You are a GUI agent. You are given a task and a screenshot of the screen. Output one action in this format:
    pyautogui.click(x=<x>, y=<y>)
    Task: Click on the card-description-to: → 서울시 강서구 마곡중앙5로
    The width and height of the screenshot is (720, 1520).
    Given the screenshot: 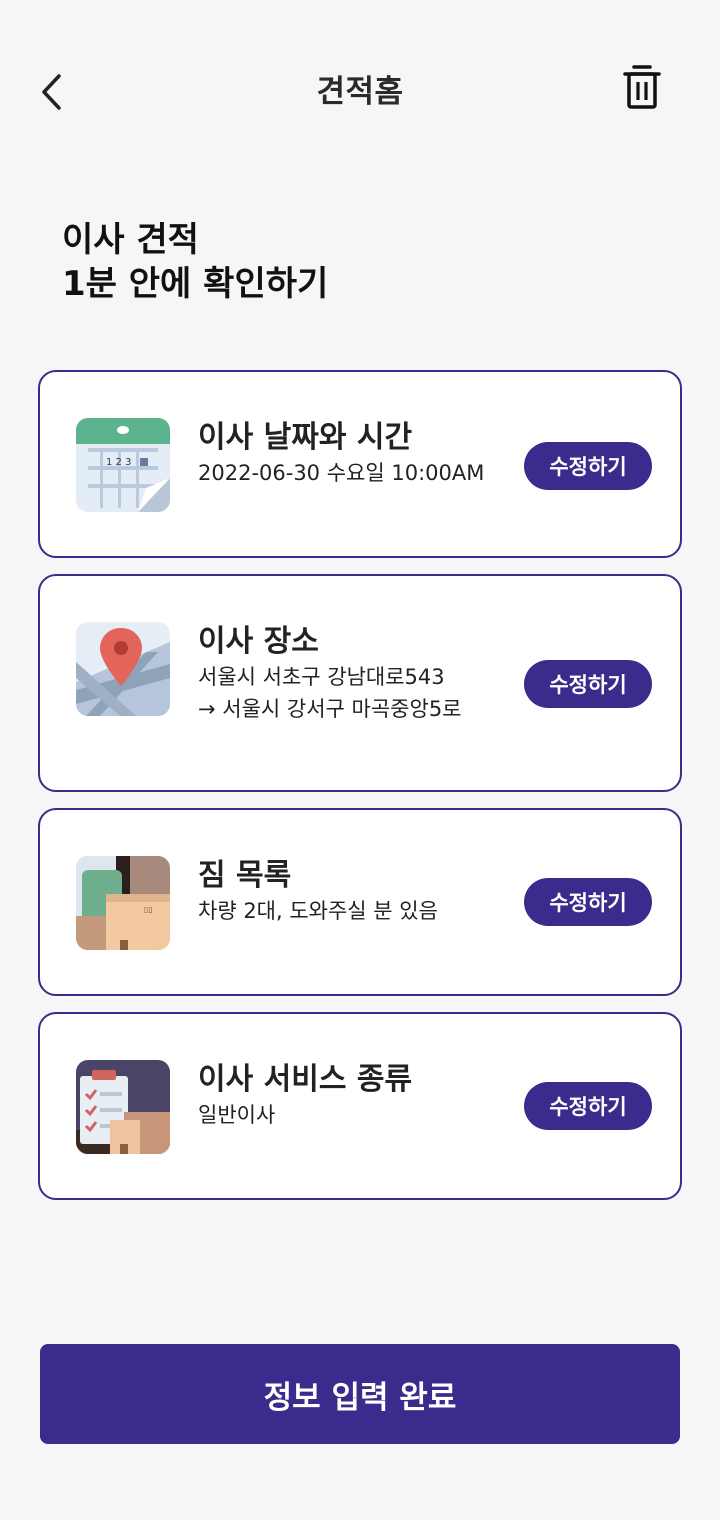 What is the action you would take?
    pyautogui.click(x=330, y=709)
    